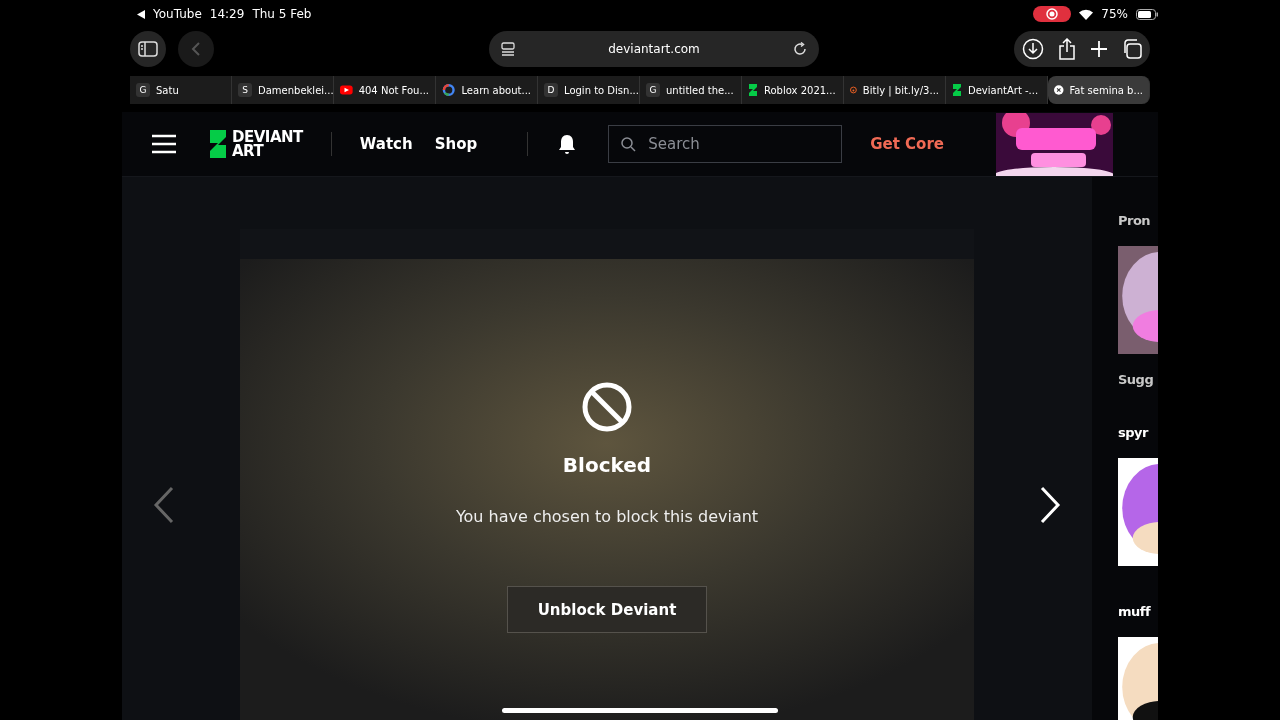 The image size is (1280, 720). I want to click on logo-text: ART, so click(248, 151).